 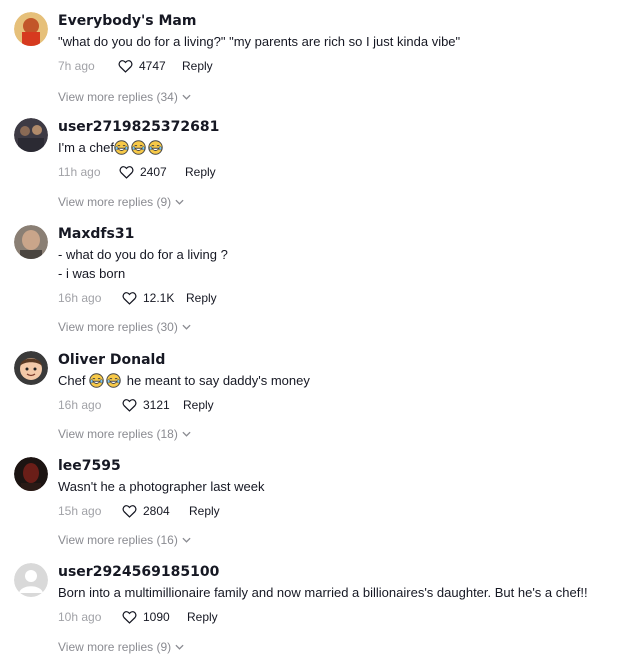 I want to click on comment-meta: 10h ago 1090 Reply, so click(x=340, y=617).